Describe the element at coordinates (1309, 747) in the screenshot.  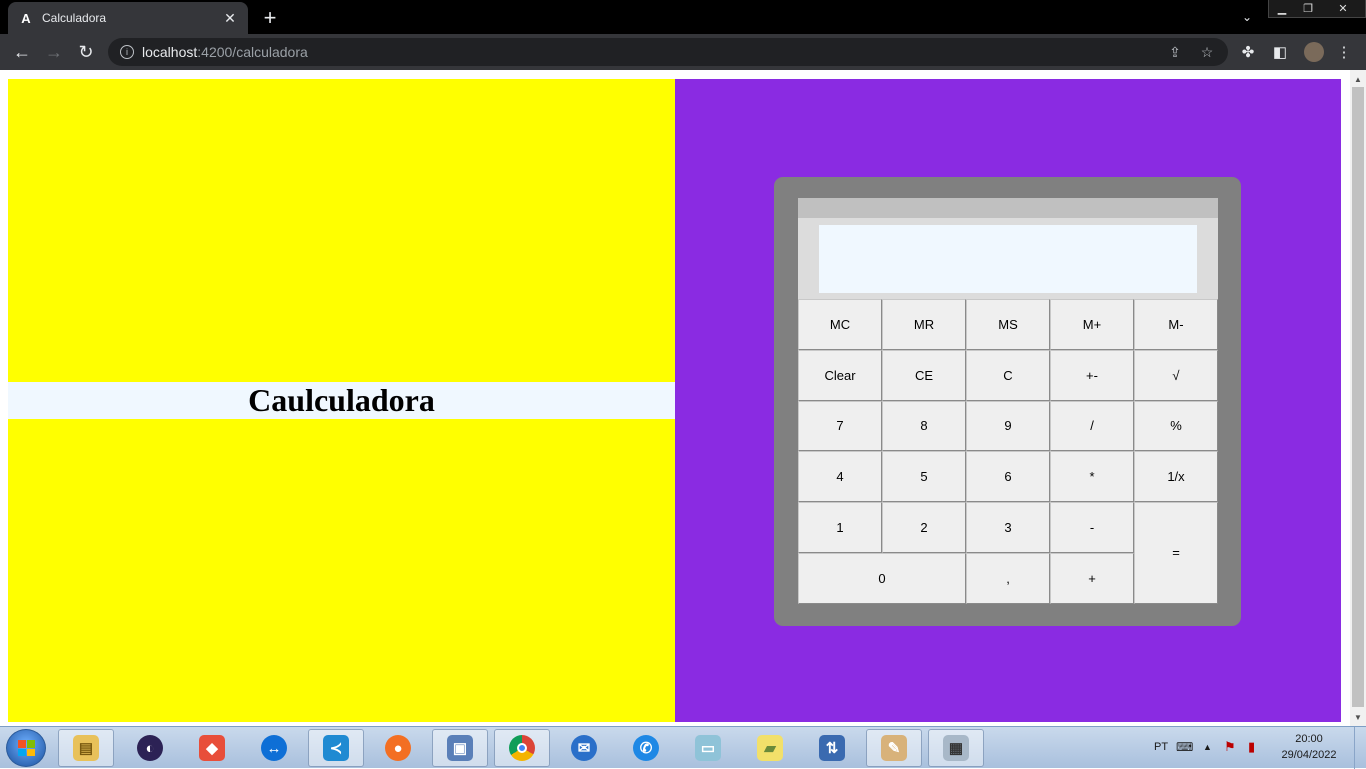
I see `taskbar-clock: 20:00 29/04/2022` at that location.